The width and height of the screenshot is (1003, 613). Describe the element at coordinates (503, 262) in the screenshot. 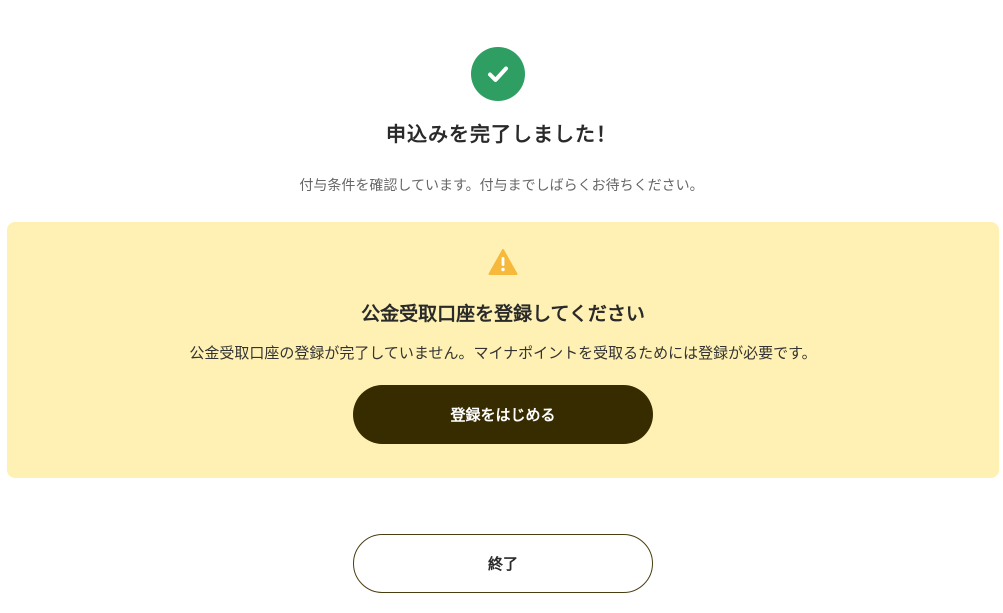

I see `warning-icon` at that location.